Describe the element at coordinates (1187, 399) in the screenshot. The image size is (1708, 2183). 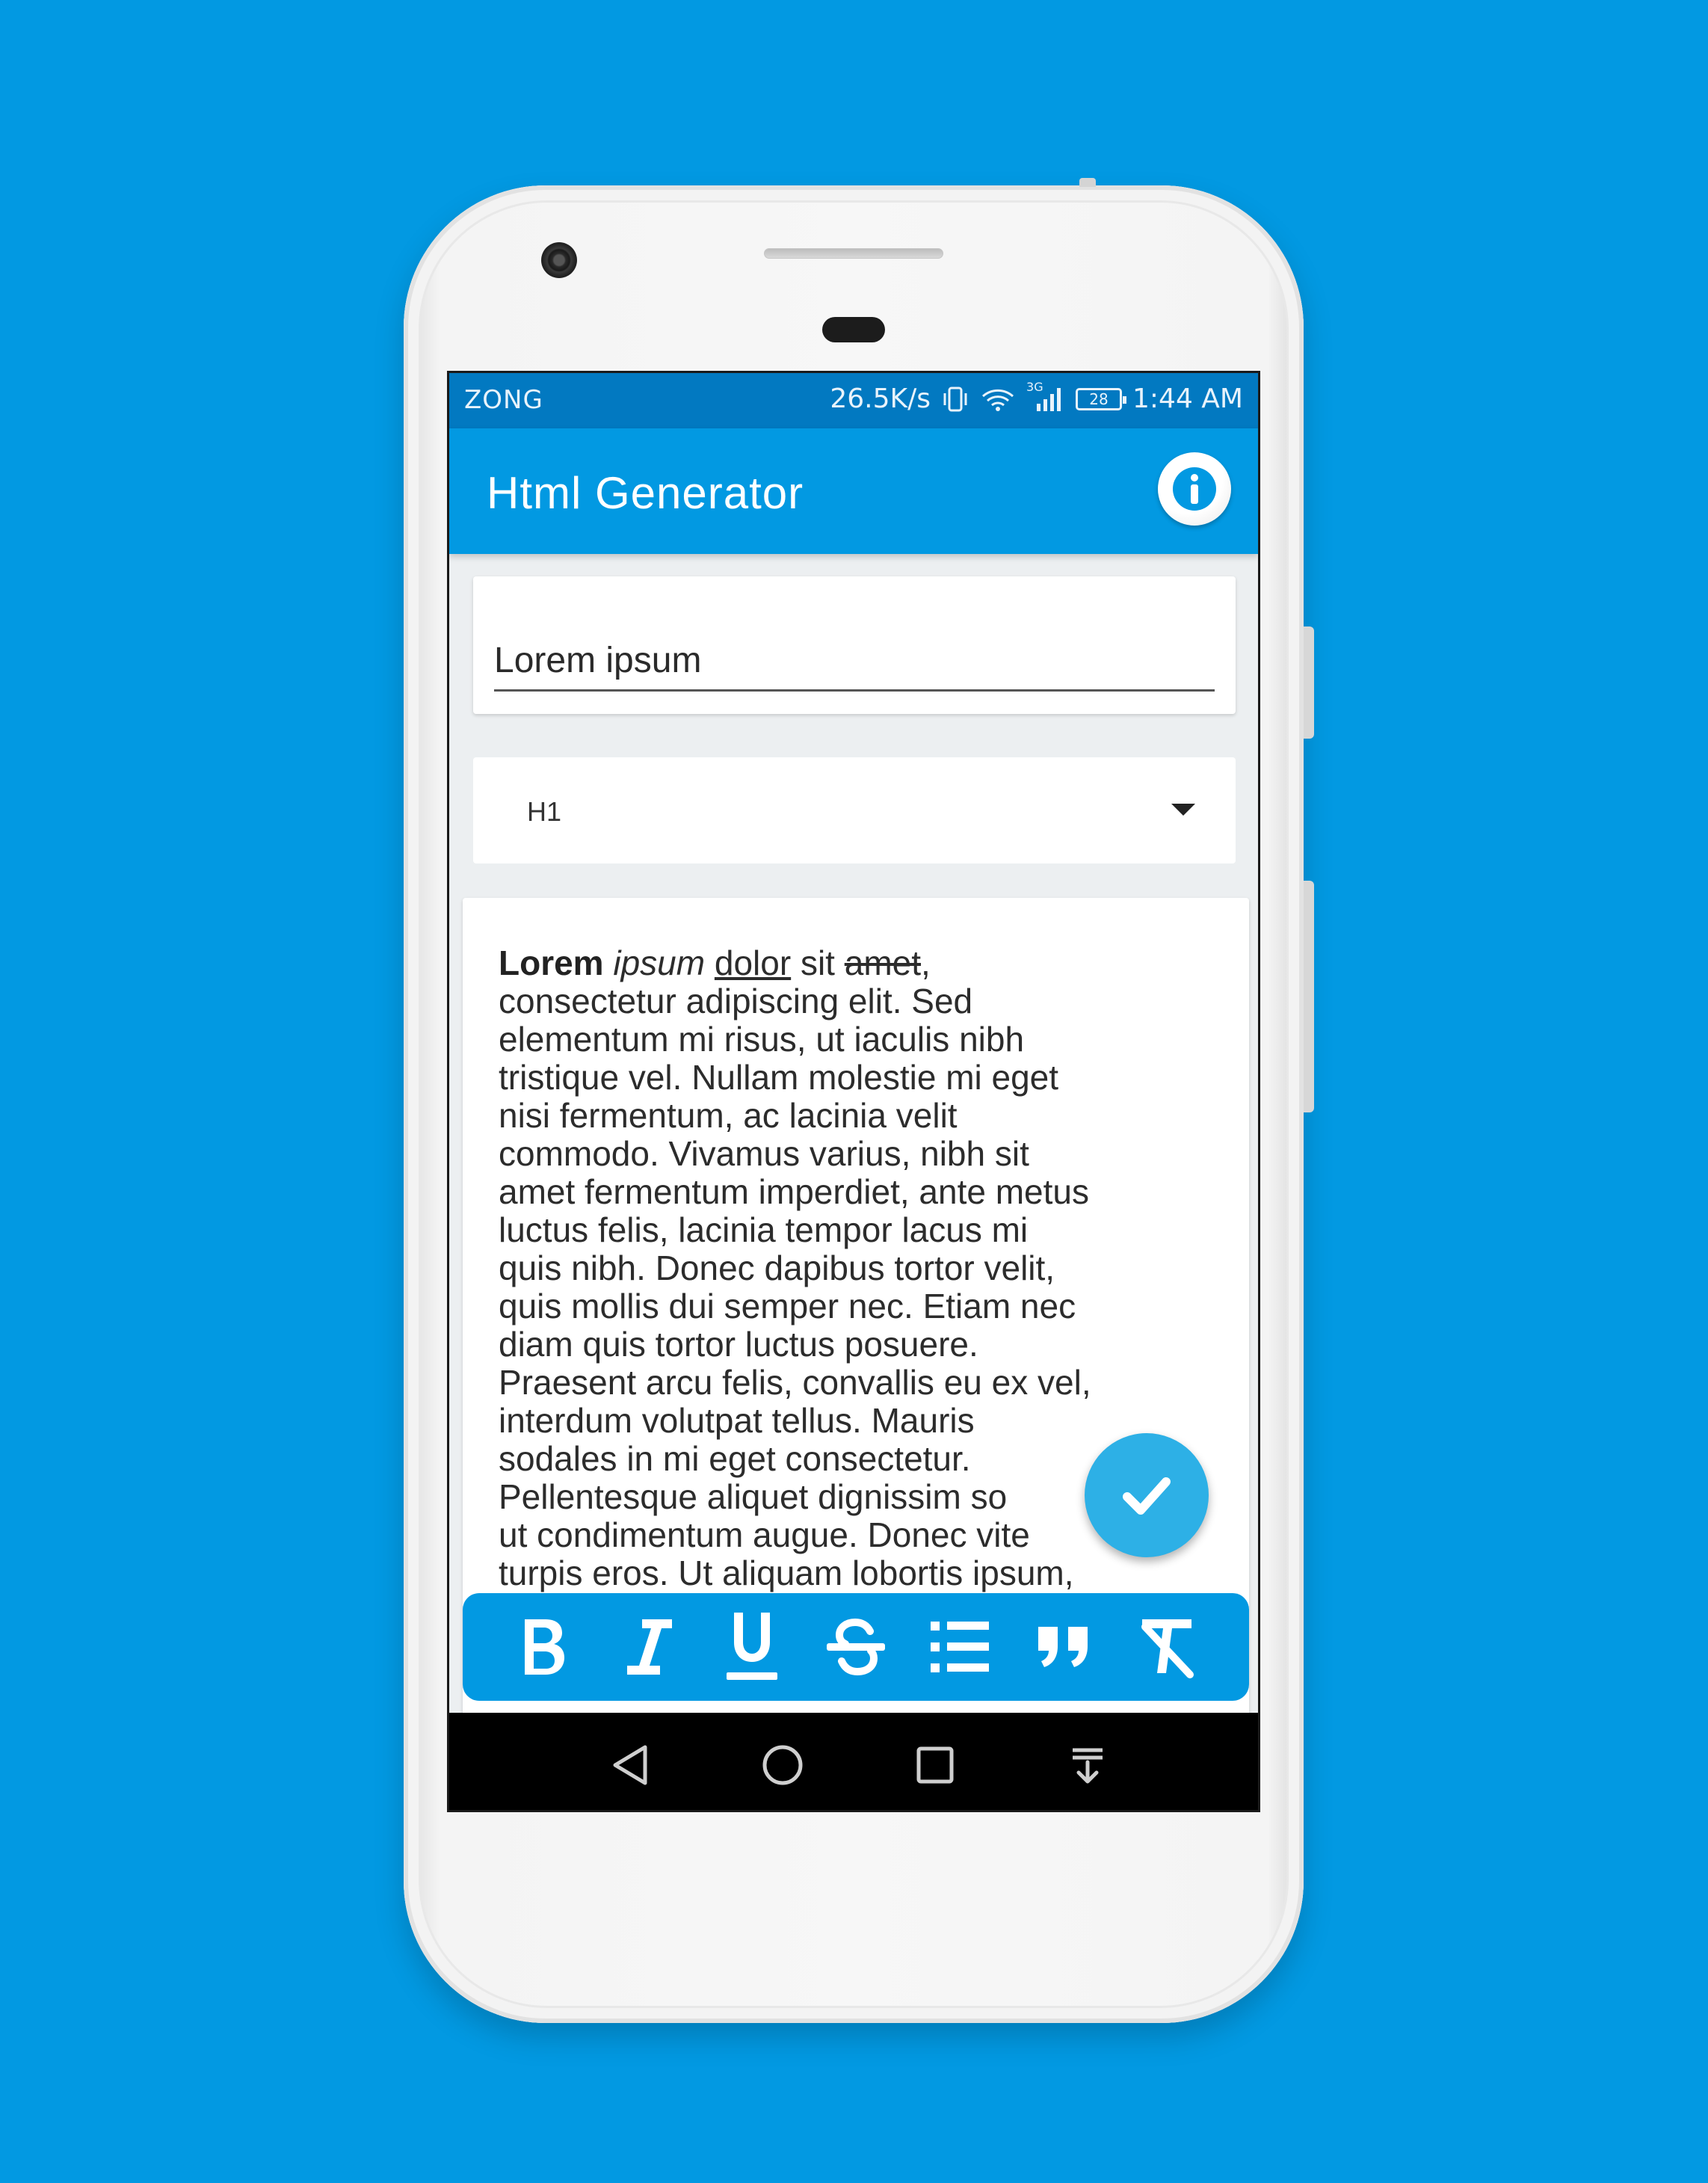
I see `clock: 1:44 AM` at that location.